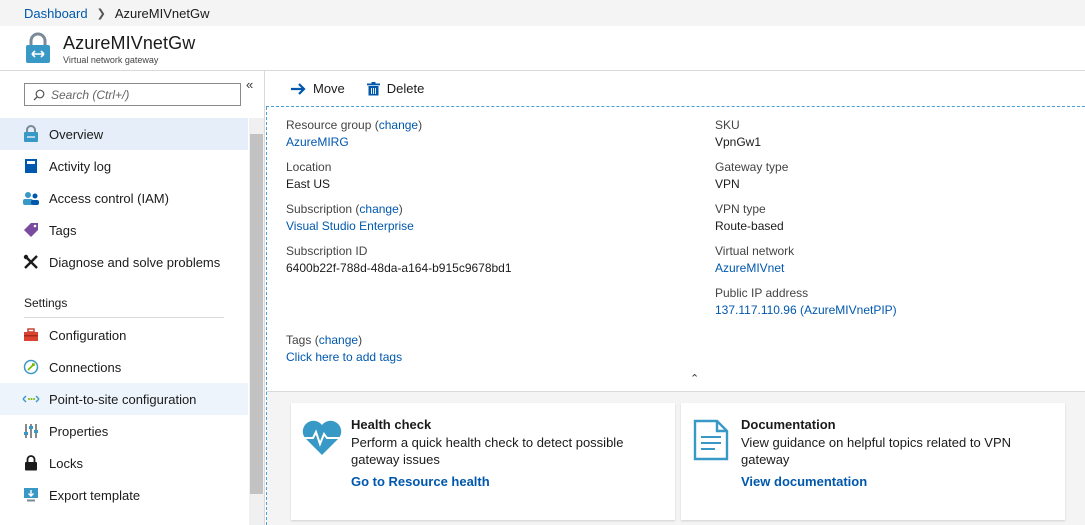 Image resolution: width=1085 pixels, height=525 pixels. I want to click on sidebar-item-label: Connections, so click(85, 367).